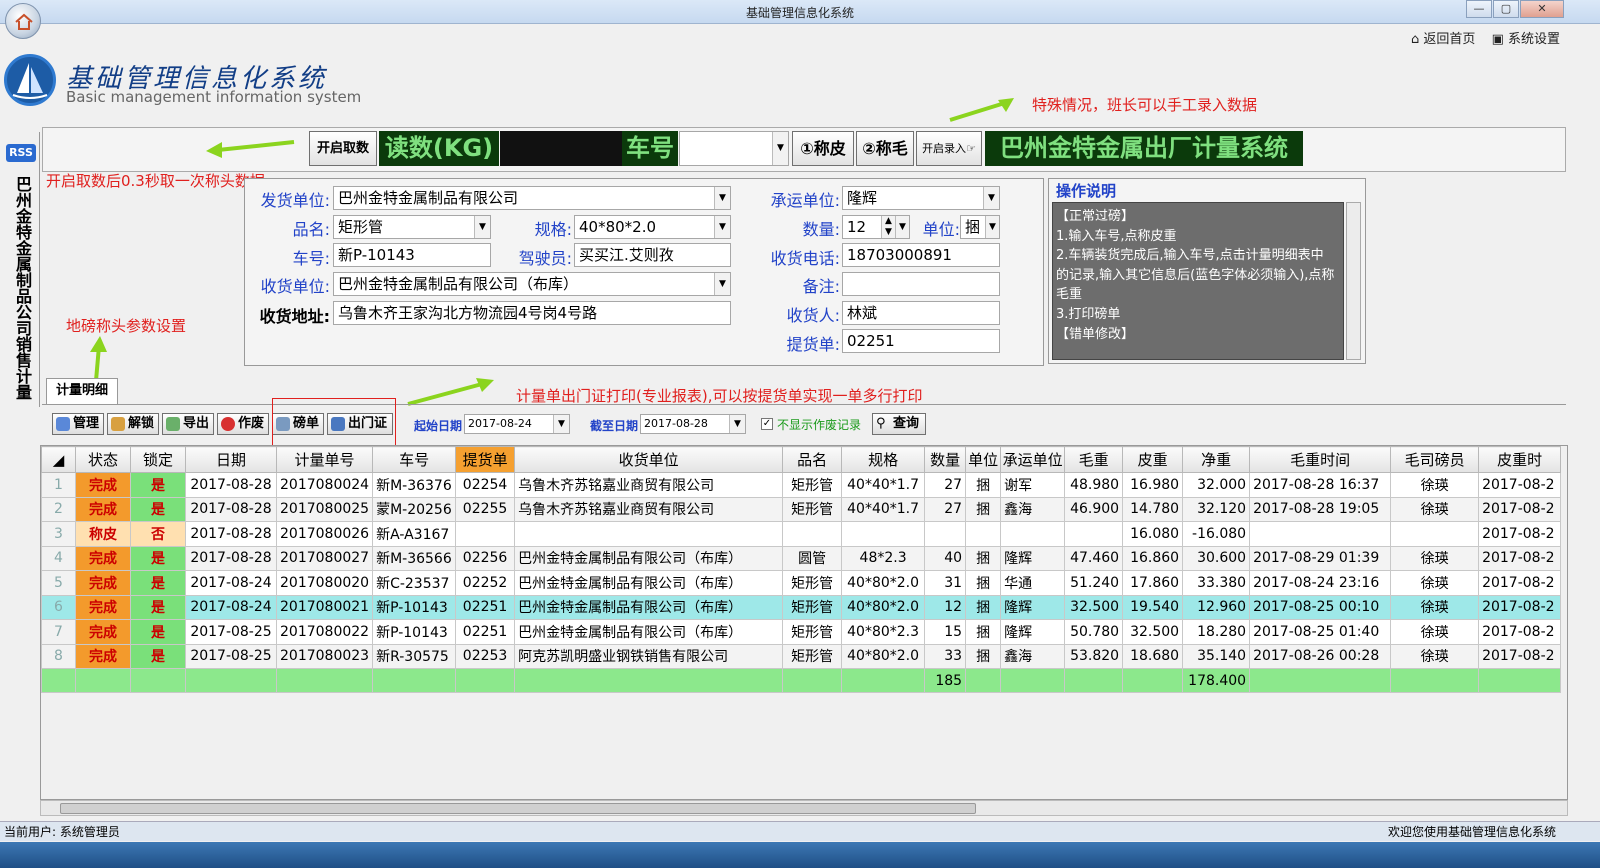  What do you see at coordinates (1033, 583) in the screenshot?
I see `table-cell: 华通` at bounding box center [1033, 583].